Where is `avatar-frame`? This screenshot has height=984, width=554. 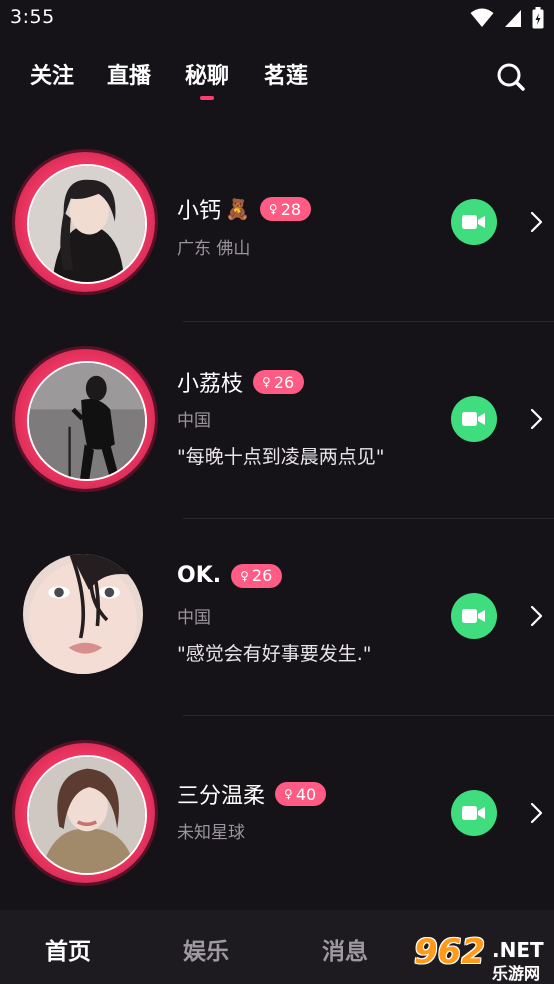
avatar-frame is located at coordinates (85, 616).